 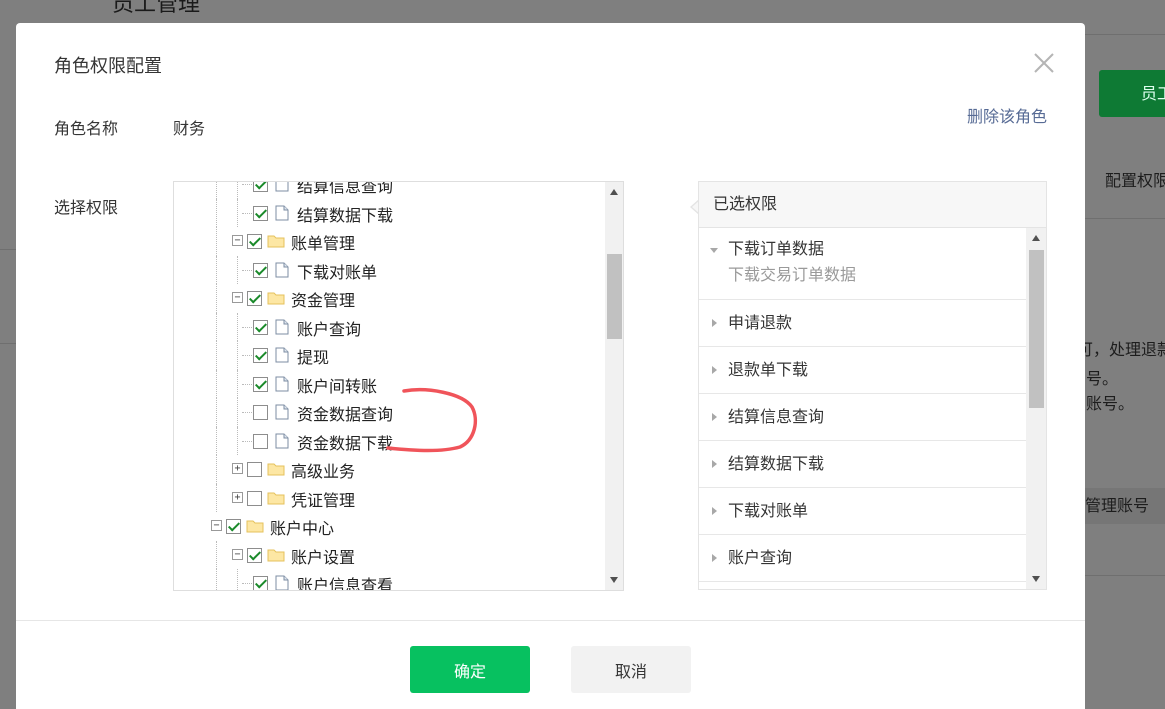 What do you see at coordinates (345, 583) in the screenshot?
I see `tree-node-label: 账户信息查看` at bounding box center [345, 583].